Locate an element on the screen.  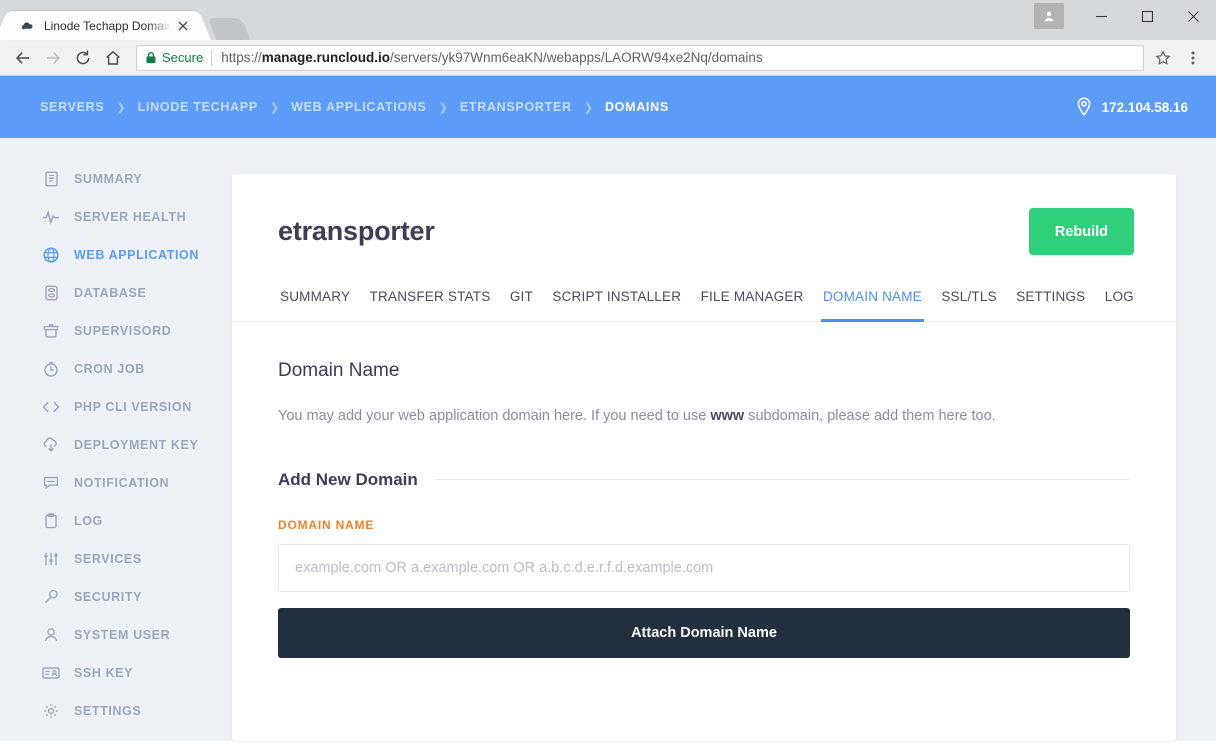
breadcrumb-item-domains: DOMAINS is located at coordinates (636, 107).